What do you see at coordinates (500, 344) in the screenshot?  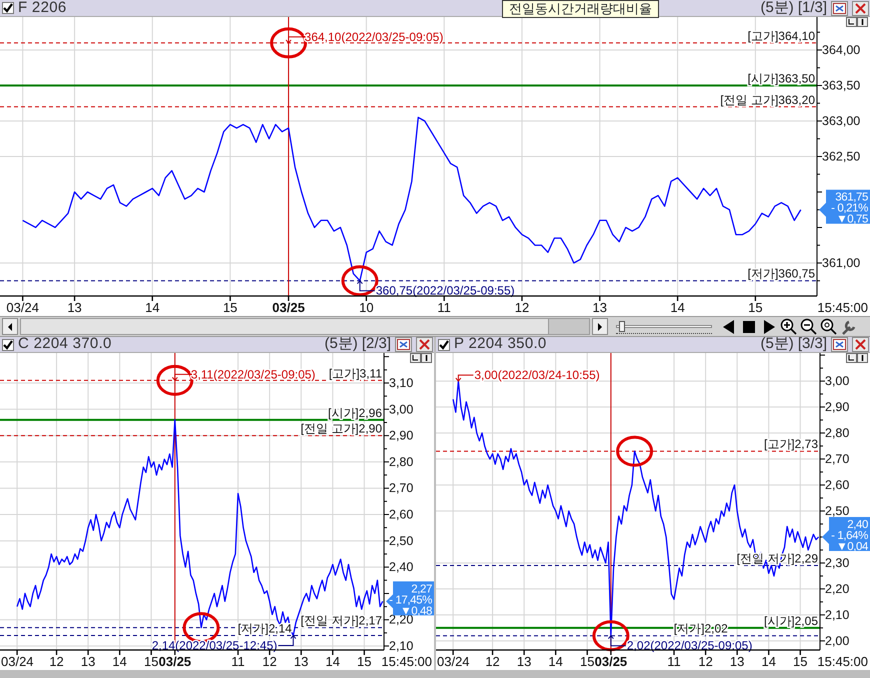 I see `chart-title: P 2204 350.0` at bounding box center [500, 344].